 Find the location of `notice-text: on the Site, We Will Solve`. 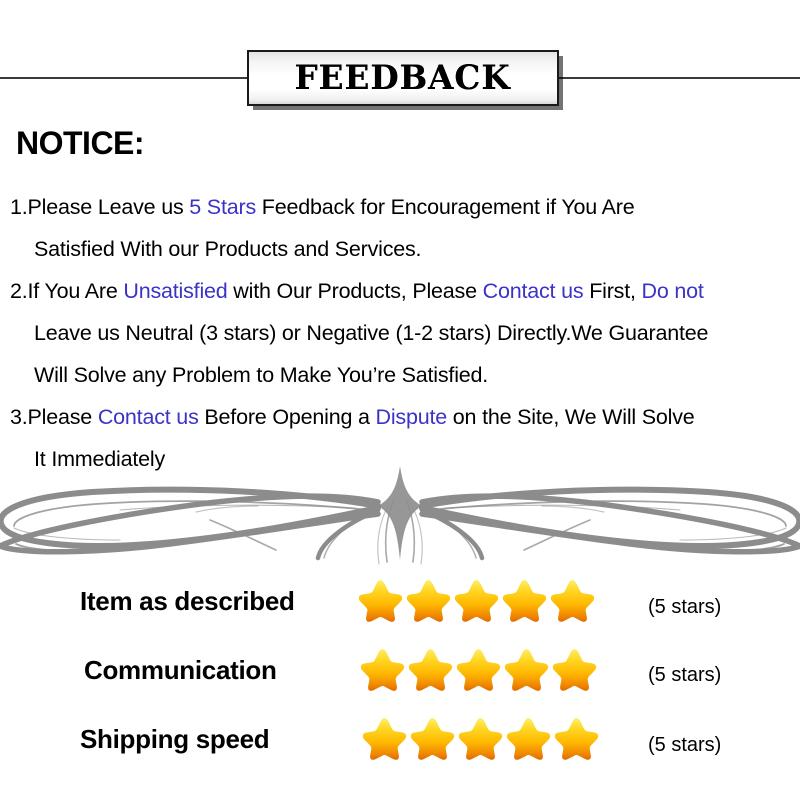

notice-text: on the Site, We Will Solve is located at coordinates (571, 417).